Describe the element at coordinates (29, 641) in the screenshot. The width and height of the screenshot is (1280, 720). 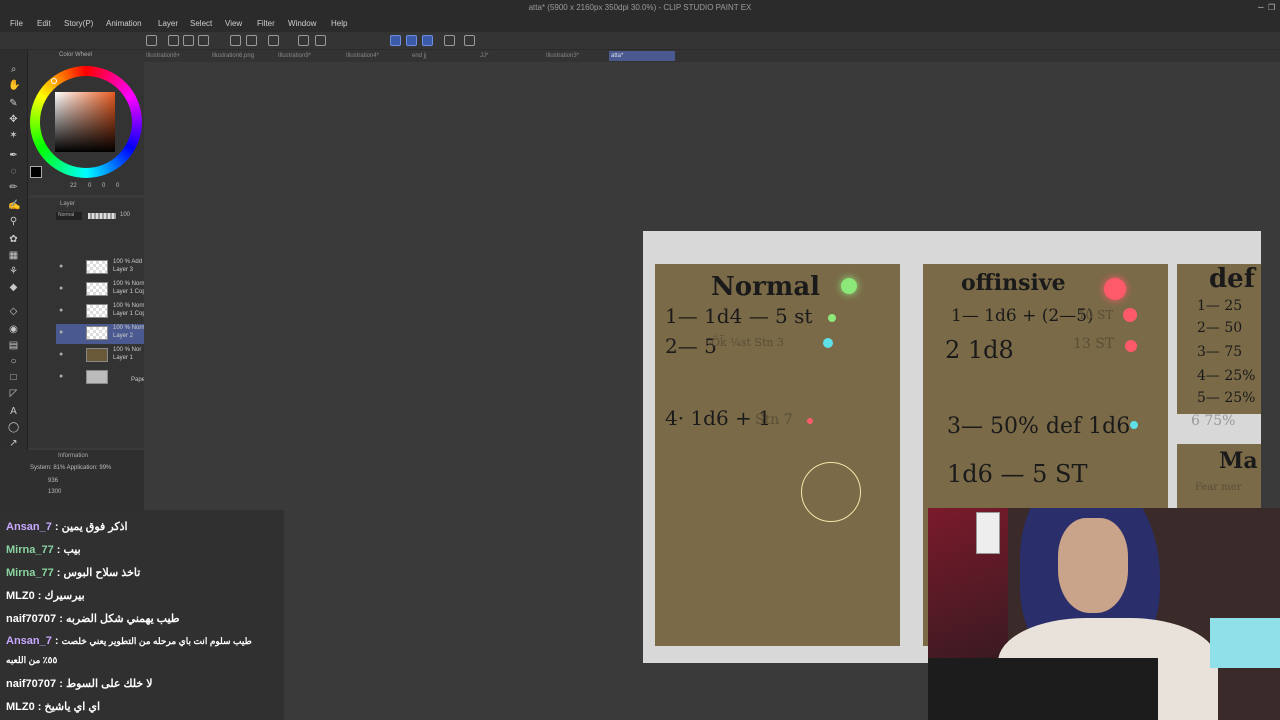
I see `chat-username: Ansan_7` at that location.